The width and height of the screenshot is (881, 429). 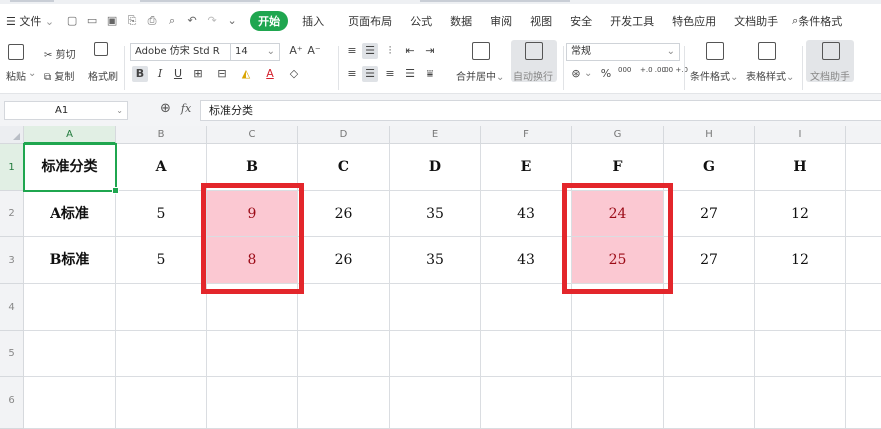 What do you see at coordinates (800, 167) in the screenshot?
I see `cell-I1: H` at bounding box center [800, 167].